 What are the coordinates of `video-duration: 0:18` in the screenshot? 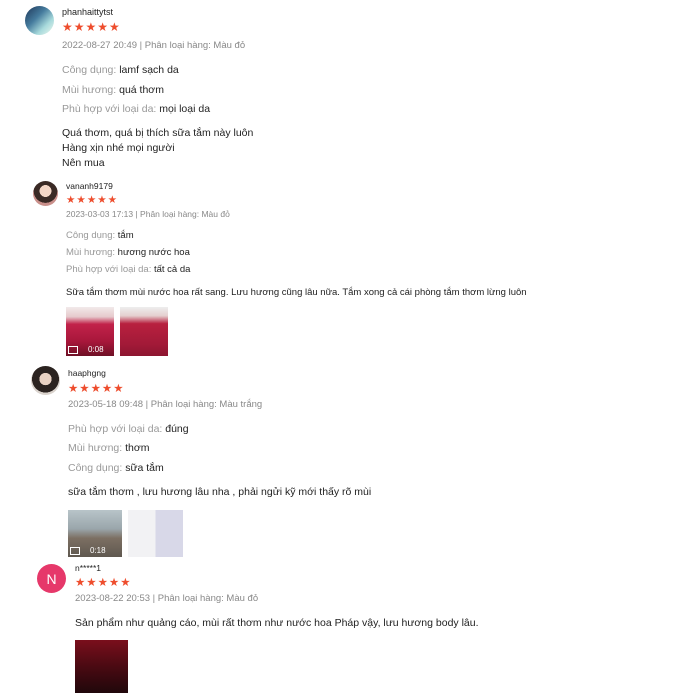 It's located at (98, 550).